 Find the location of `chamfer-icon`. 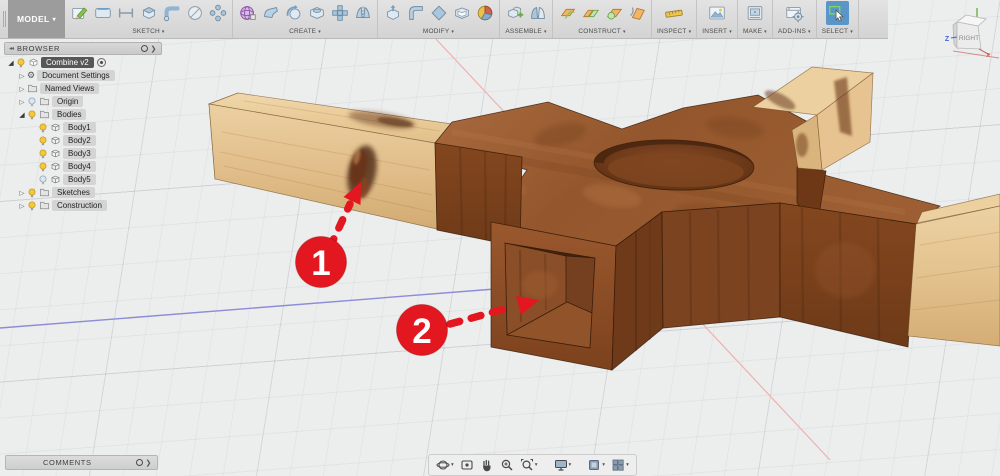

chamfer-icon is located at coordinates (438, 13).